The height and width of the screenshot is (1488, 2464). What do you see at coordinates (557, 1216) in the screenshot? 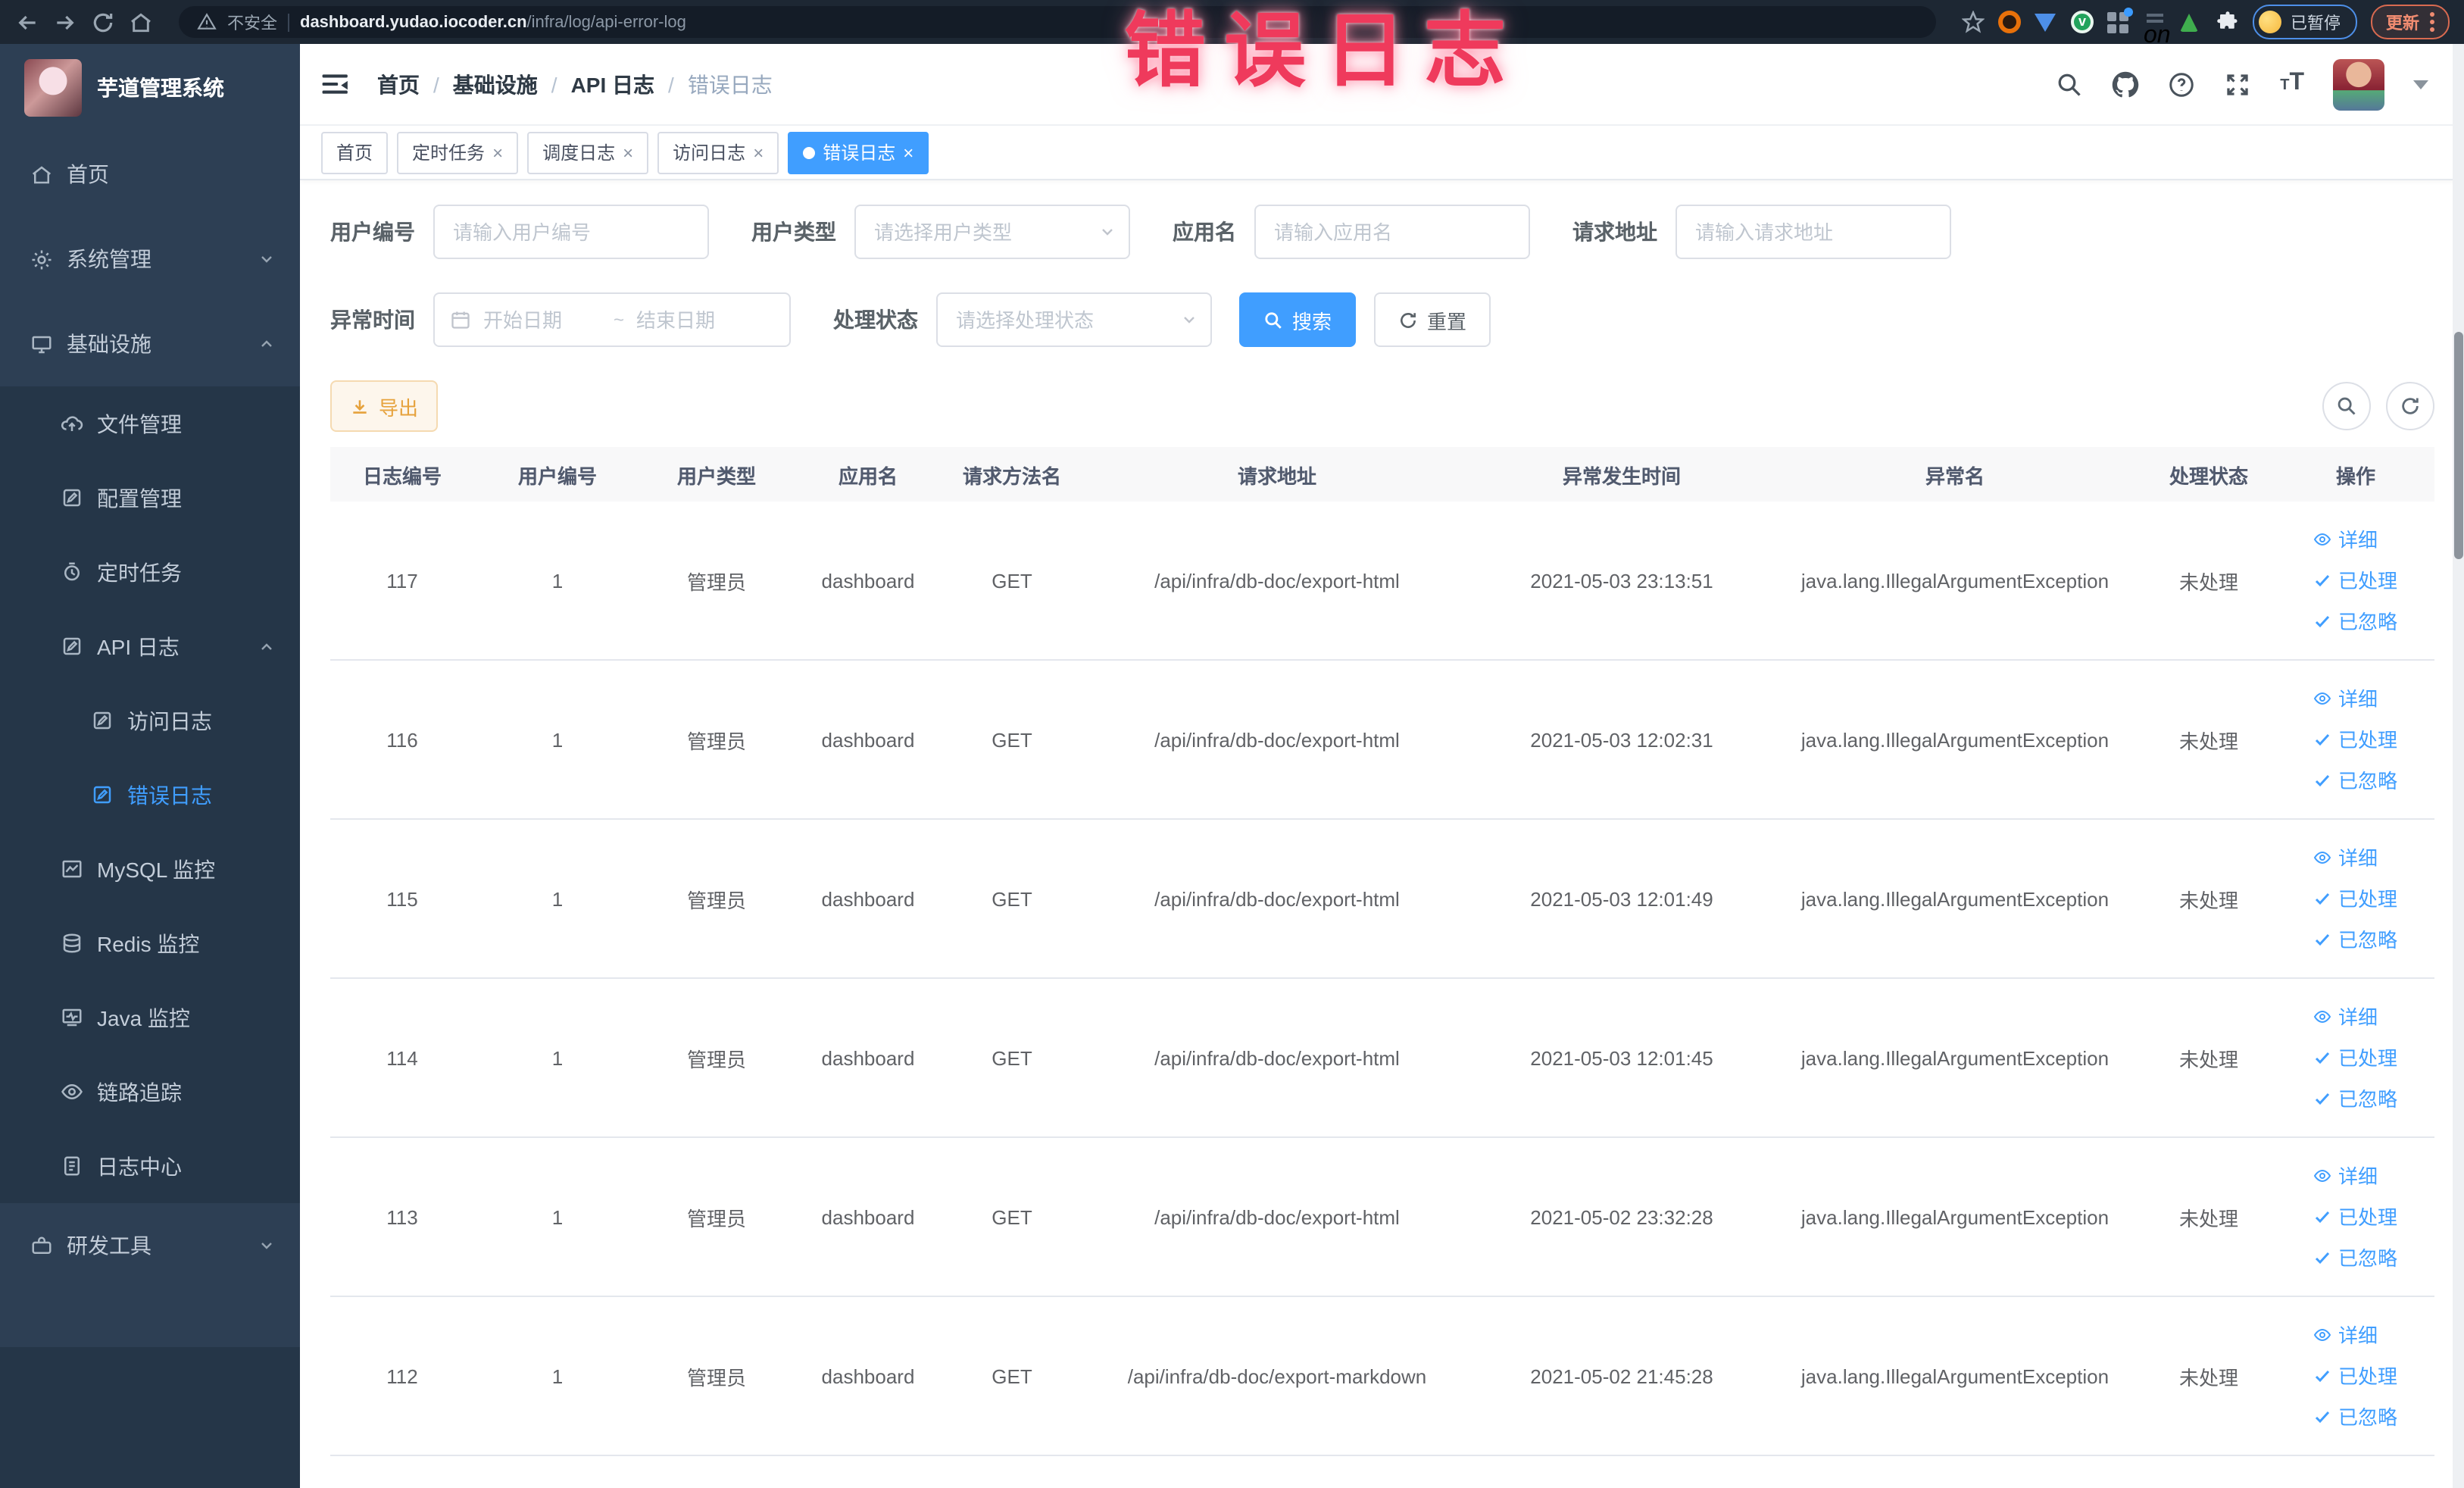
I see `cell-user-id: 1` at bounding box center [557, 1216].